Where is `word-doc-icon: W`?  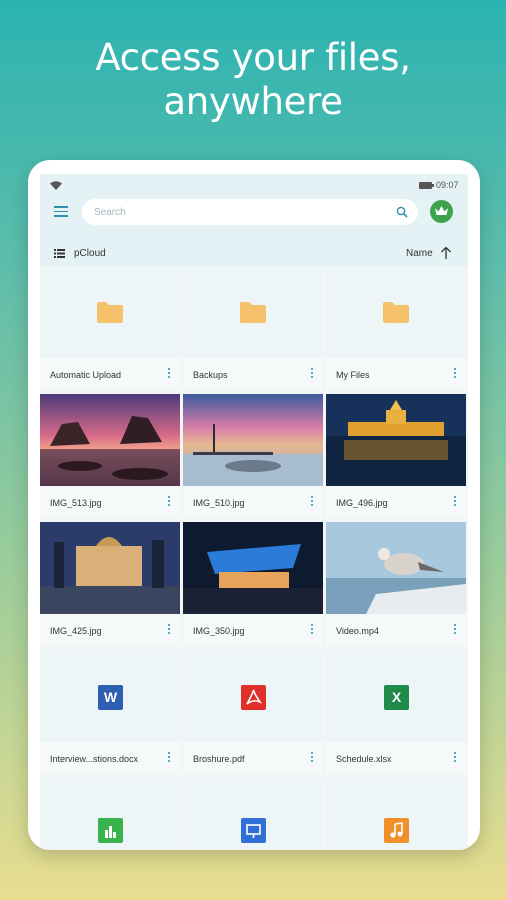
word-doc-icon: W is located at coordinates (110, 697).